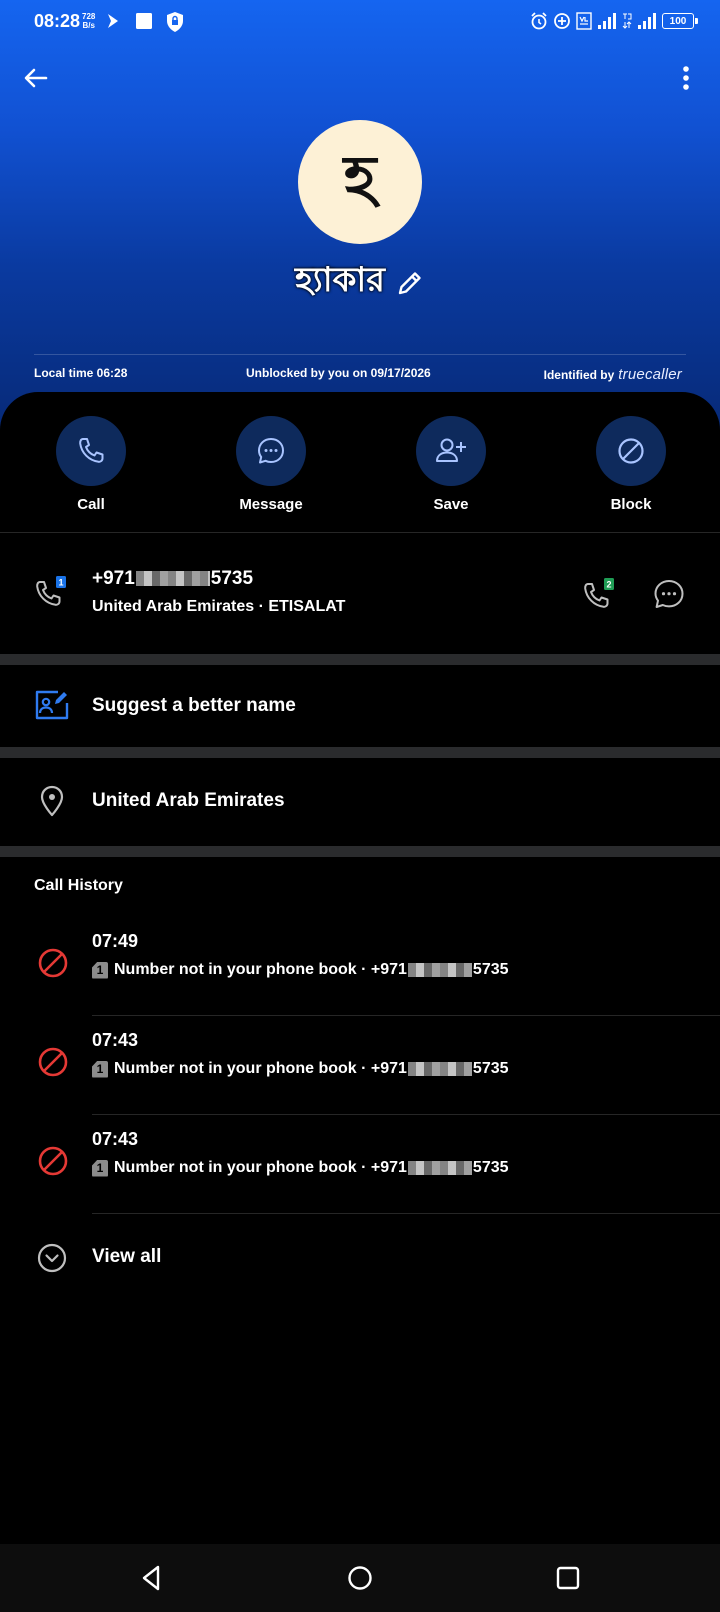  I want to click on save-action-circle, so click(451, 451).